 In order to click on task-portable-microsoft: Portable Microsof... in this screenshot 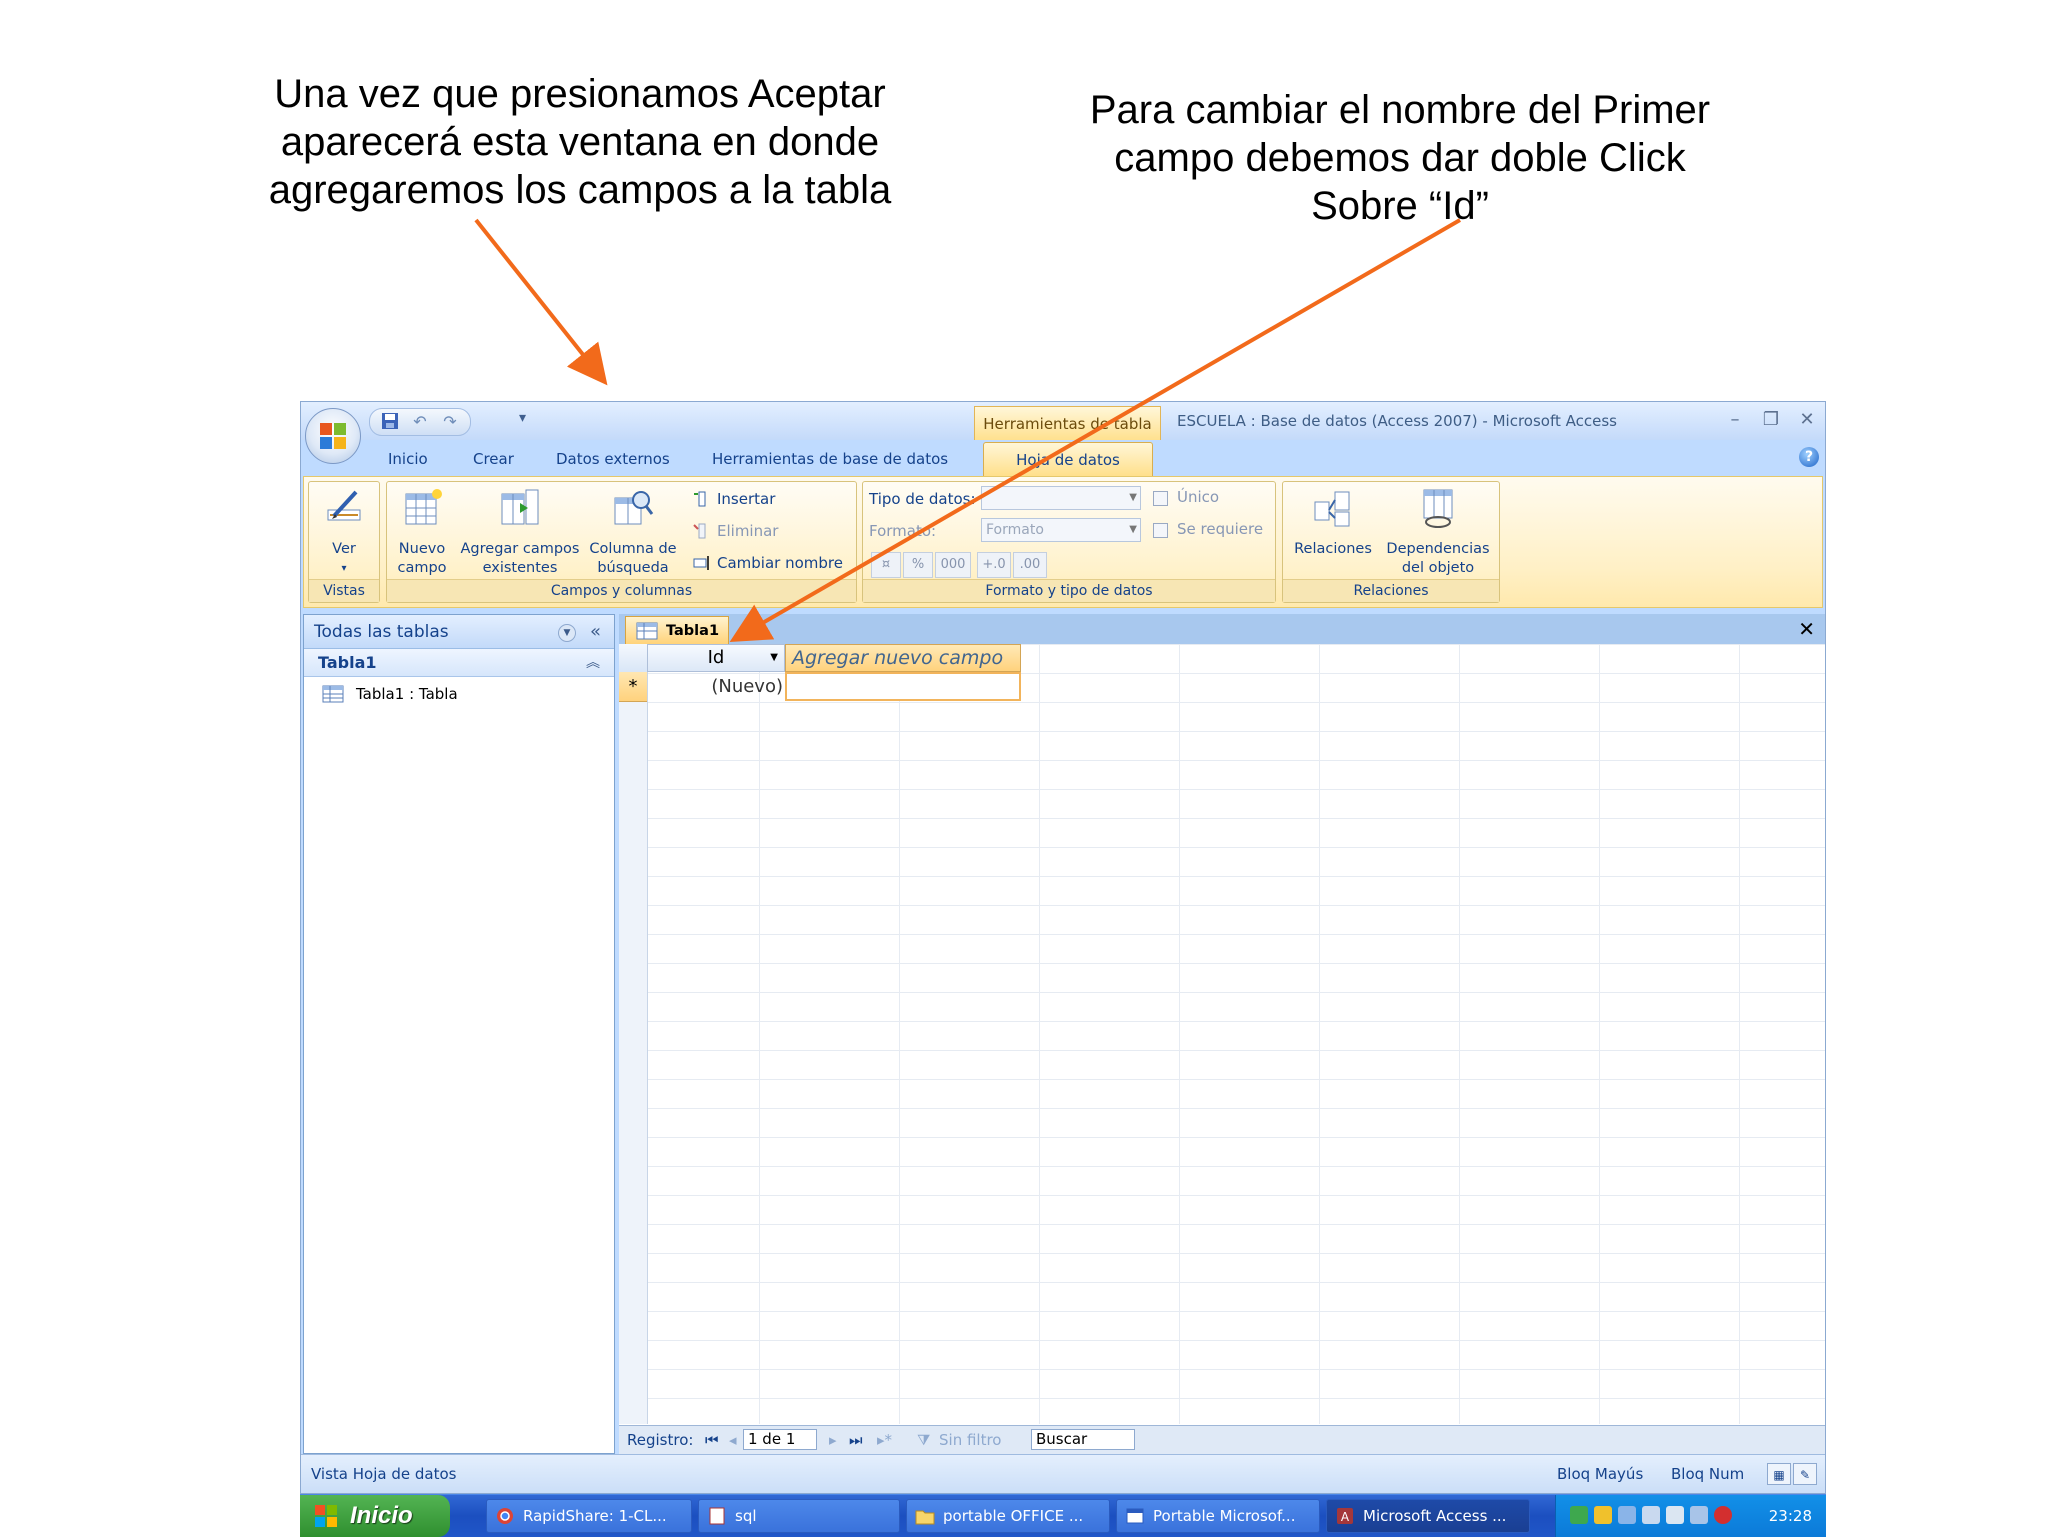, I will do `click(1218, 1516)`.